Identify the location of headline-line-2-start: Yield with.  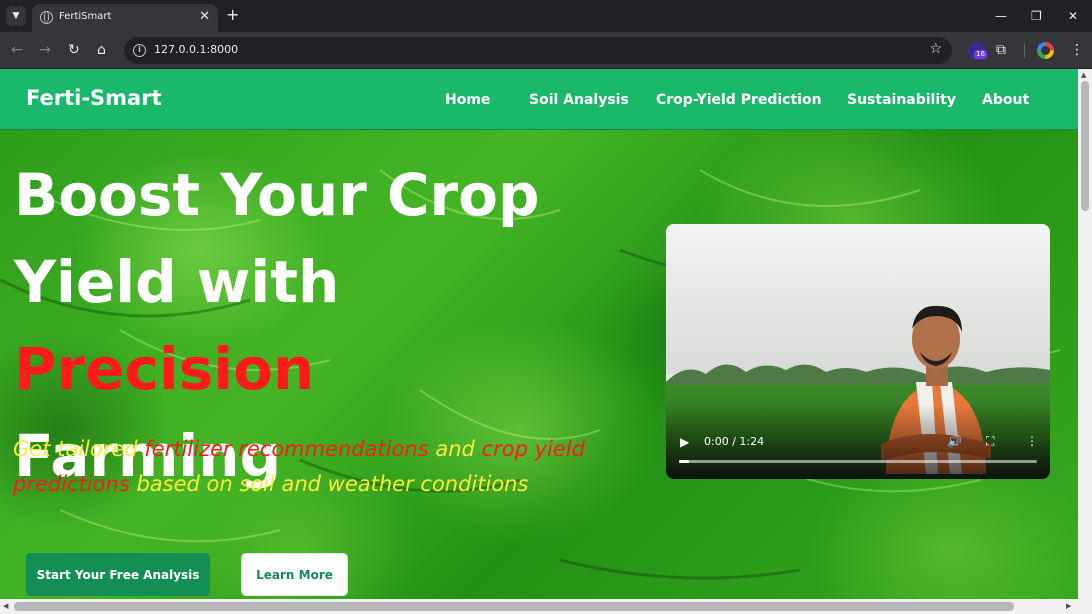
(177, 282).